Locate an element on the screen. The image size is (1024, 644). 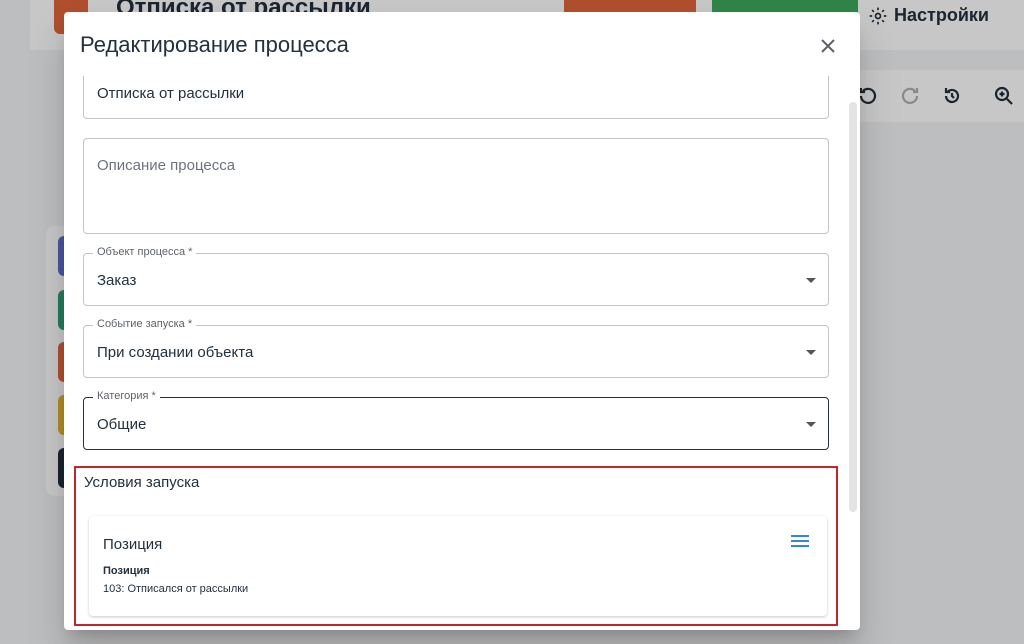
process-name-field: Отписка от рассылки is located at coordinates (456, 97).